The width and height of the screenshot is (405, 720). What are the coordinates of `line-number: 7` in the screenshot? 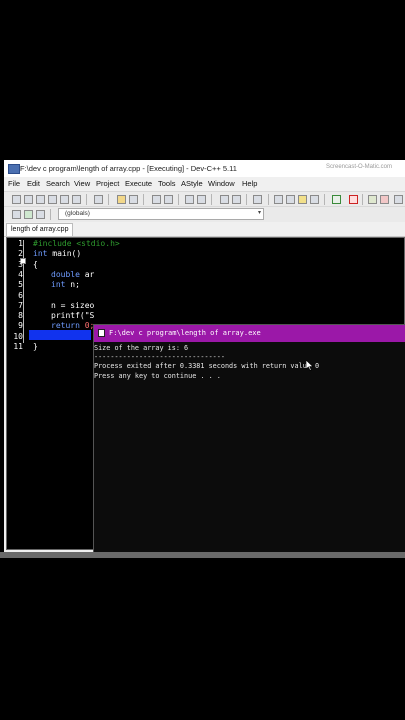 It's located at (20, 305).